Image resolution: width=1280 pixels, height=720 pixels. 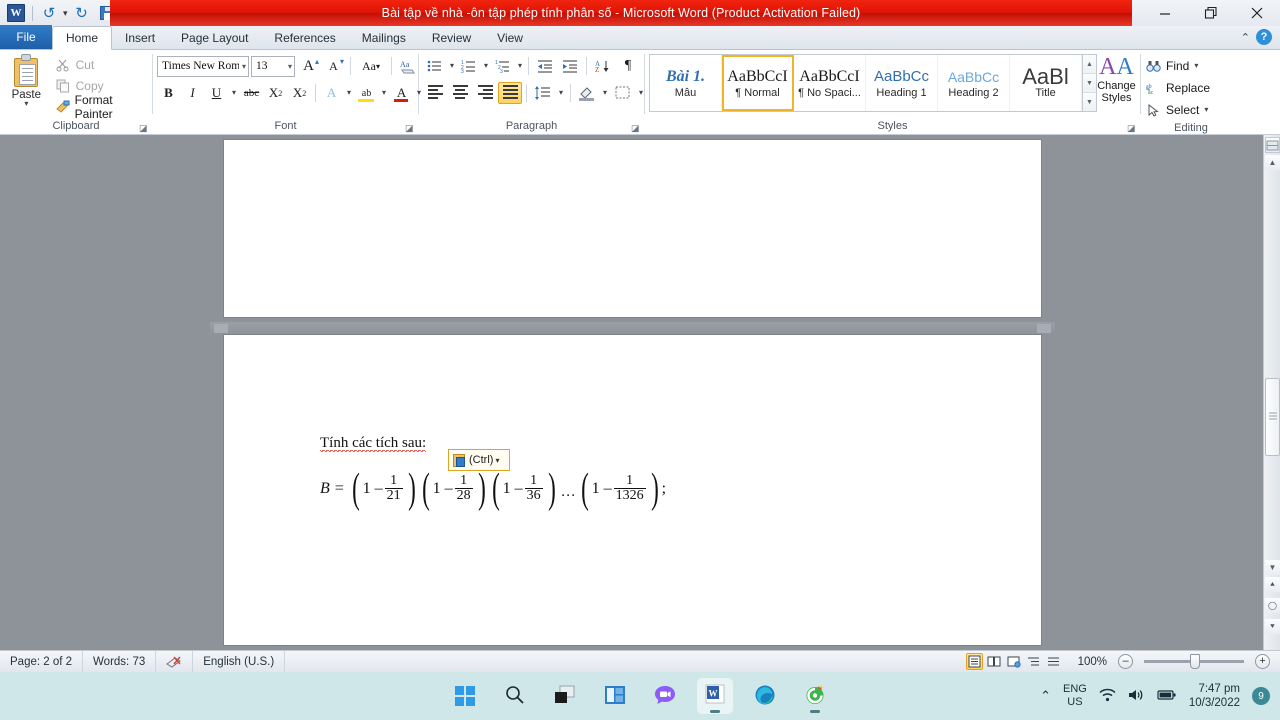 I want to click on zoom-out-button: –, so click(x=1125, y=661).